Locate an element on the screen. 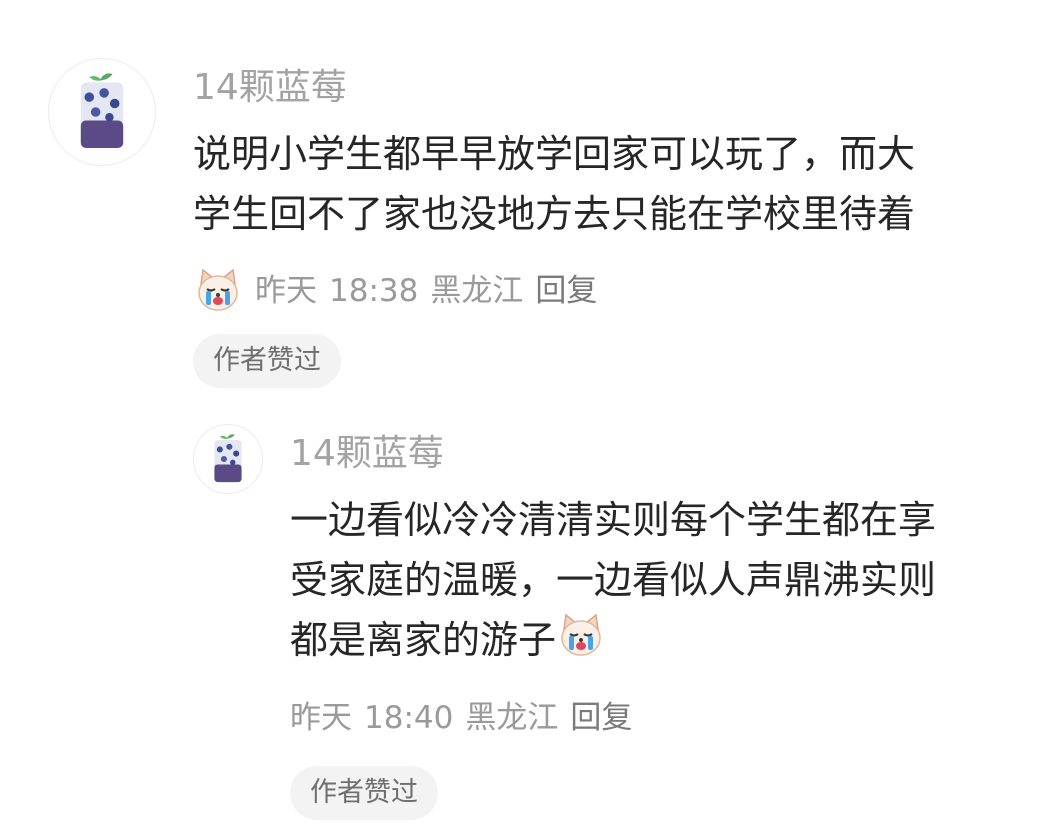  comment-text-fragment: 都是离家的游子 is located at coordinates (423, 640).